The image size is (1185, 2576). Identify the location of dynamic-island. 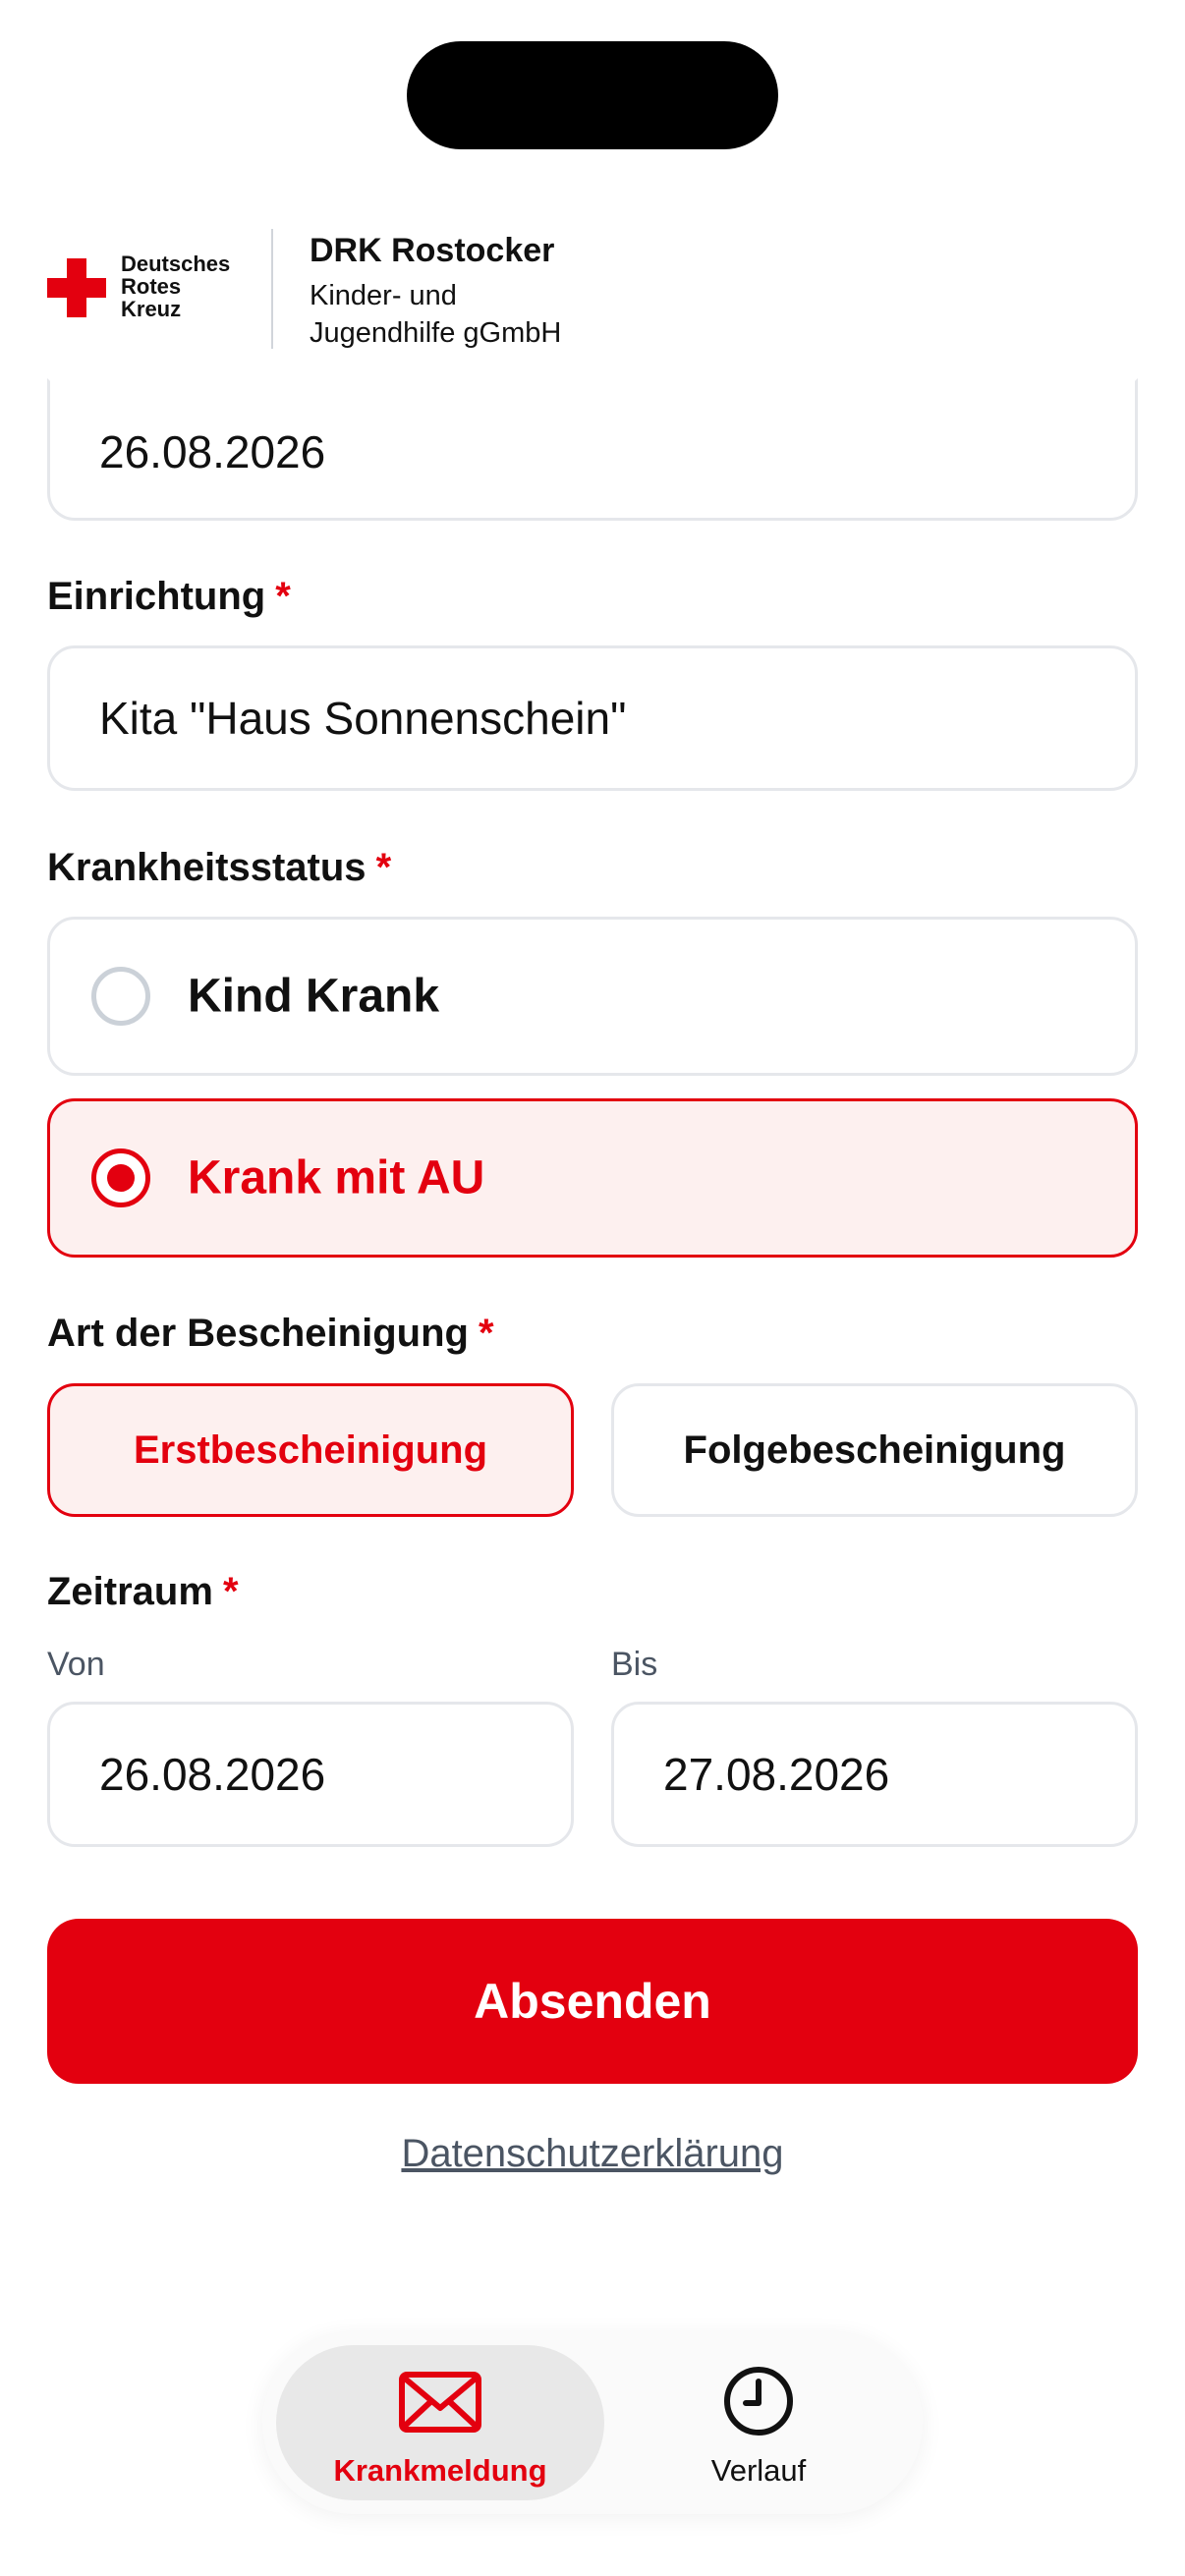
(592, 95).